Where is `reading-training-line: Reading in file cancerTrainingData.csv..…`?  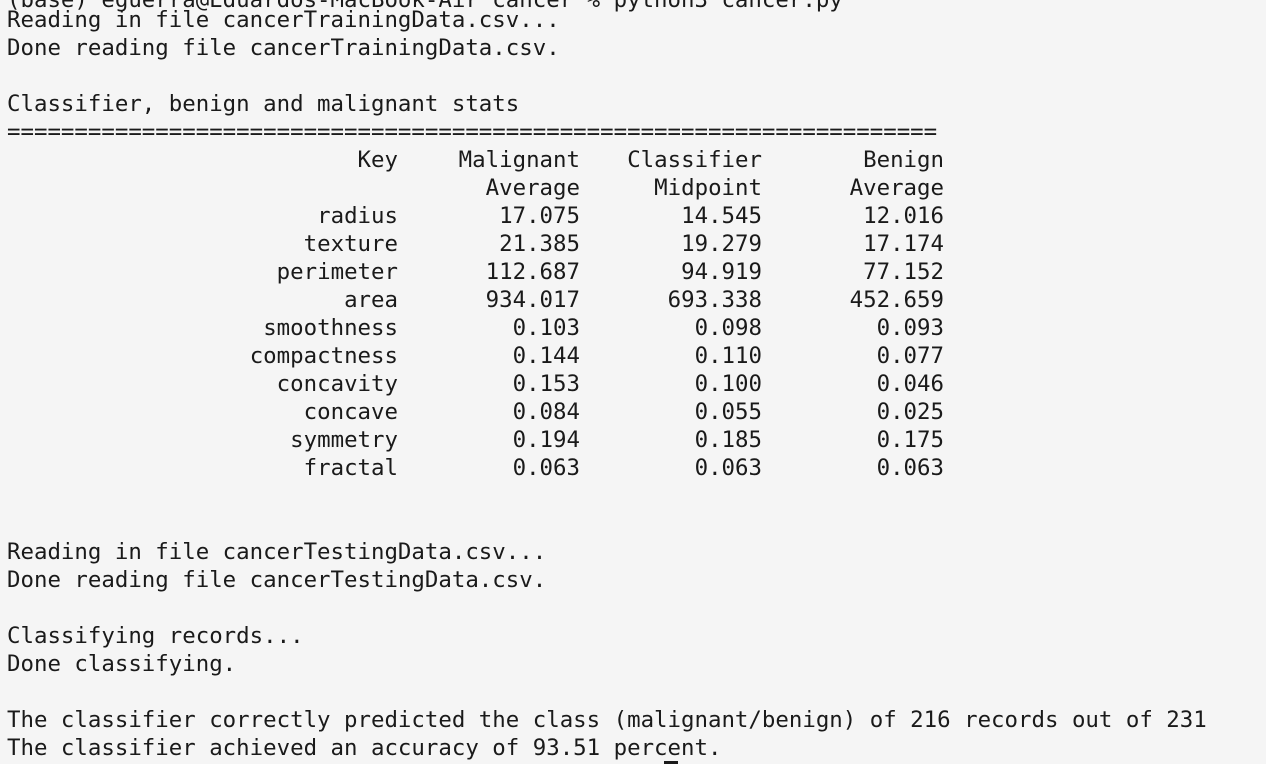
reading-training-line: Reading in file cancerTrainingData.csv..… is located at coordinates (283, 20).